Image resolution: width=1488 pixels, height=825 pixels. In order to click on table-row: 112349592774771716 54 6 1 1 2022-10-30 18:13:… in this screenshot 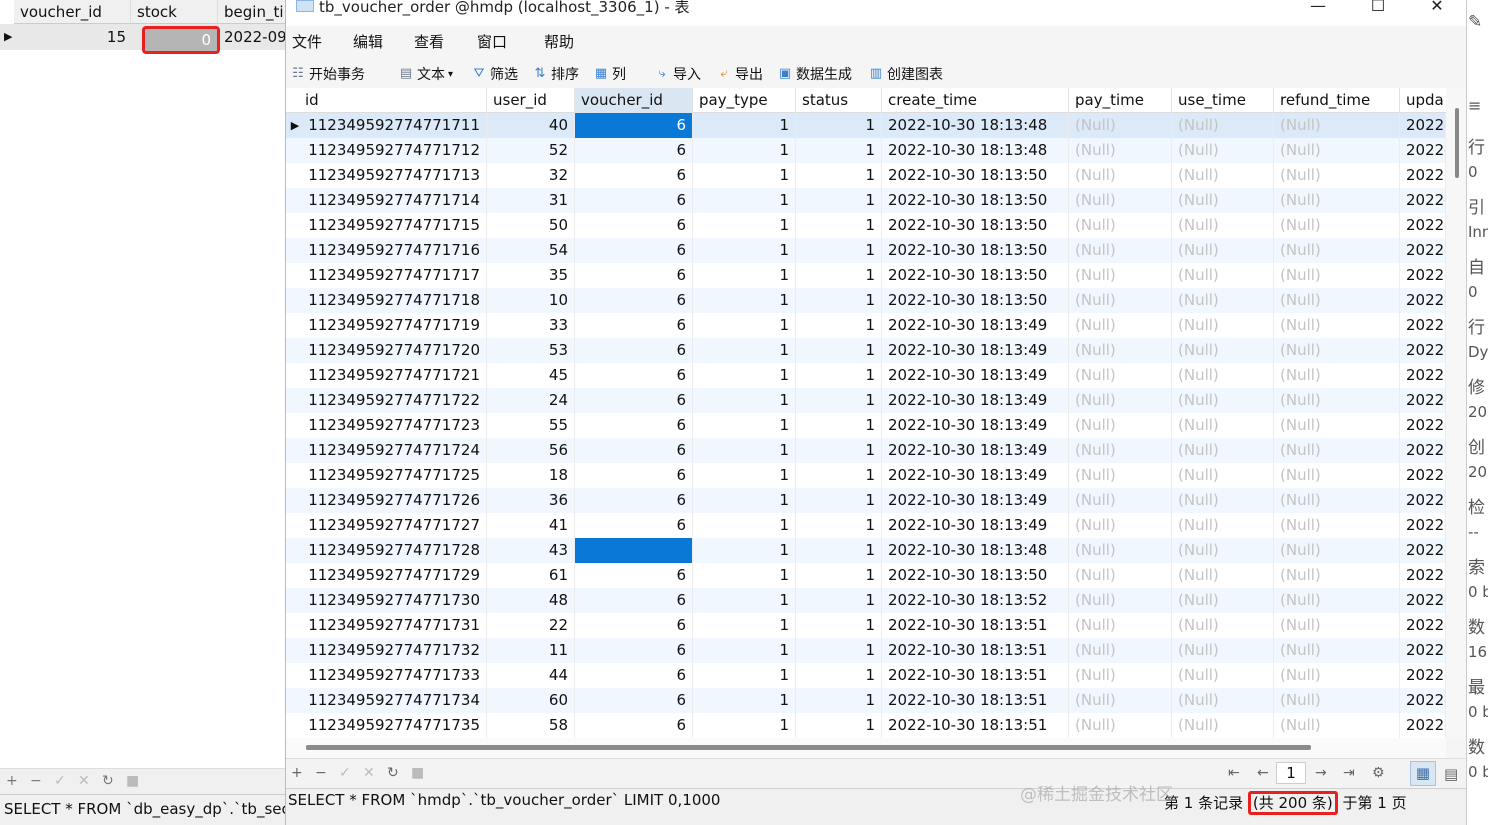, I will do `click(866, 250)`.